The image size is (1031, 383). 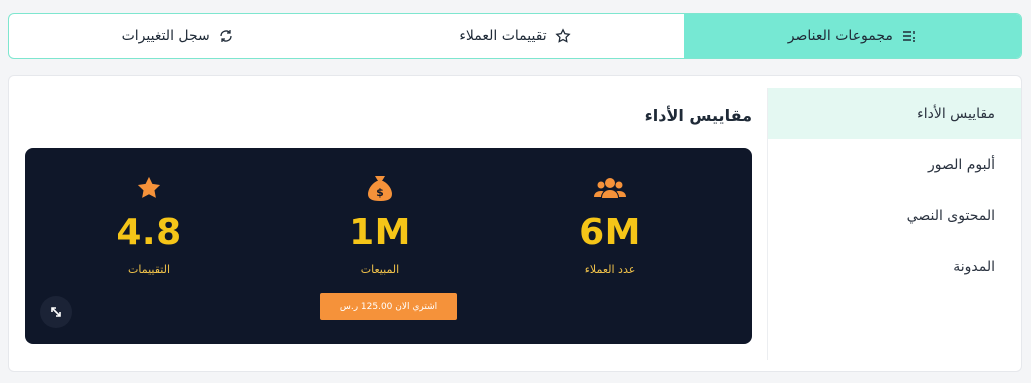 I want to click on tab-element-groups-label: مجموعات العناصر, so click(x=840, y=36).